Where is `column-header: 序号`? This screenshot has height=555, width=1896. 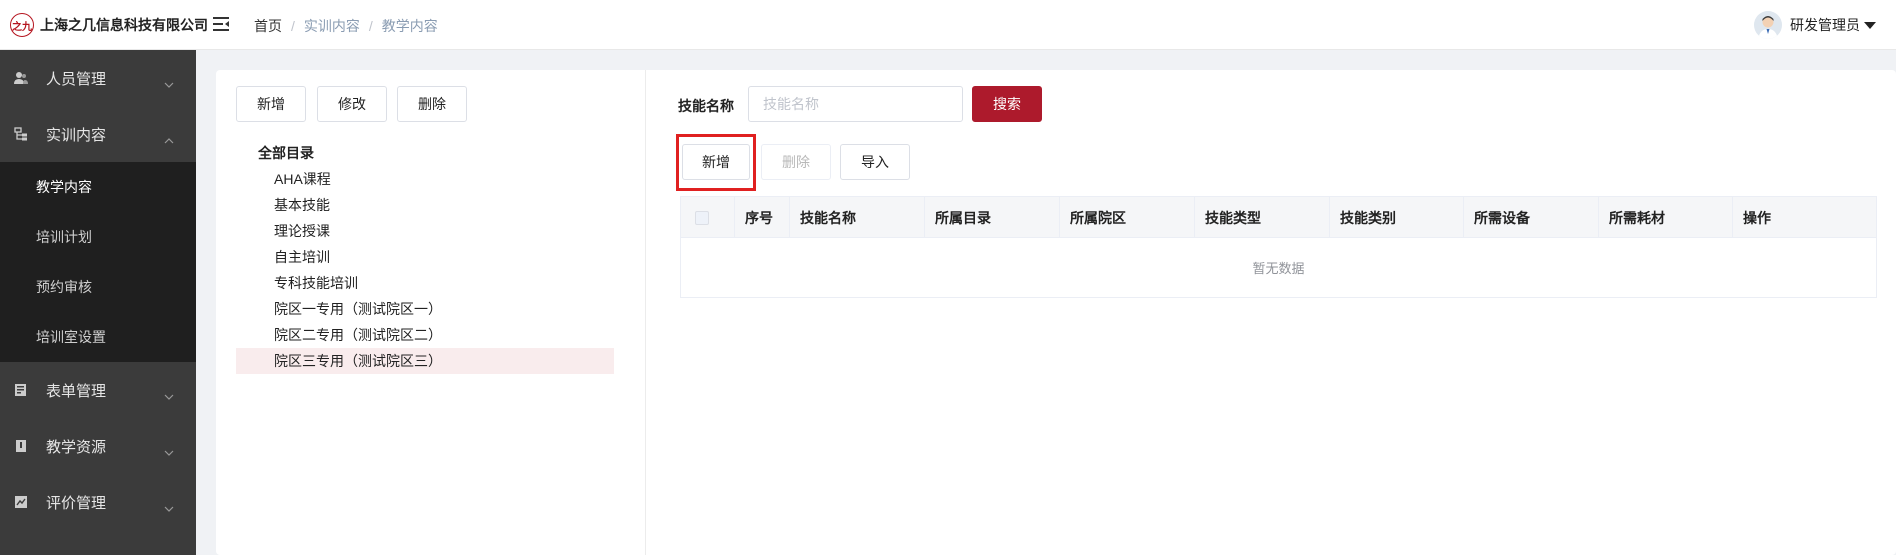
column-header: 序号 is located at coordinates (762, 217).